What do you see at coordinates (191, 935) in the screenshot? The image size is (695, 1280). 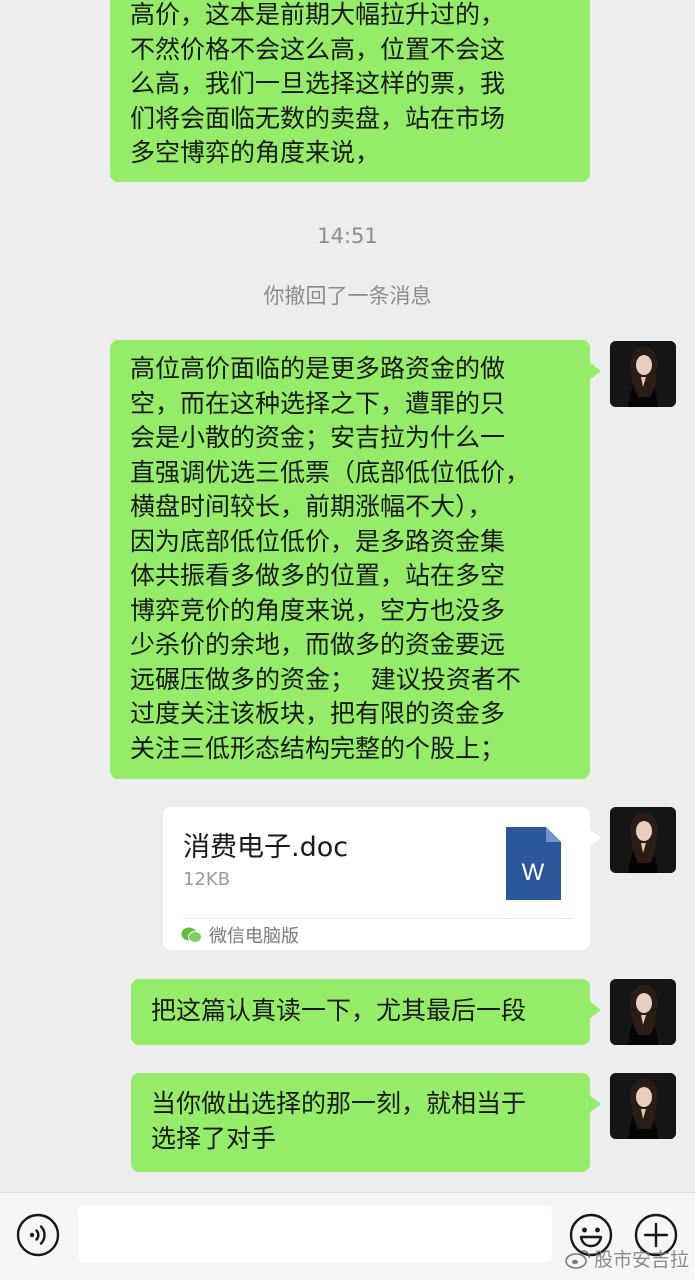 I see `wechat-icon` at bounding box center [191, 935].